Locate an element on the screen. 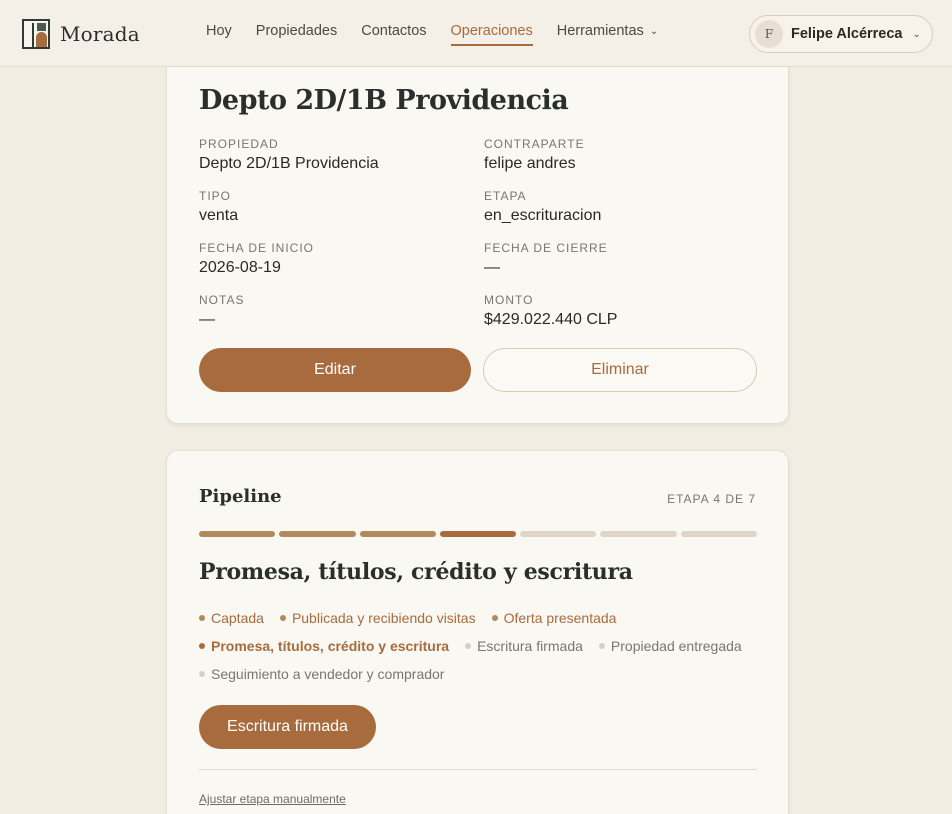  delete-button: Eliminar is located at coordinates (620, 370).